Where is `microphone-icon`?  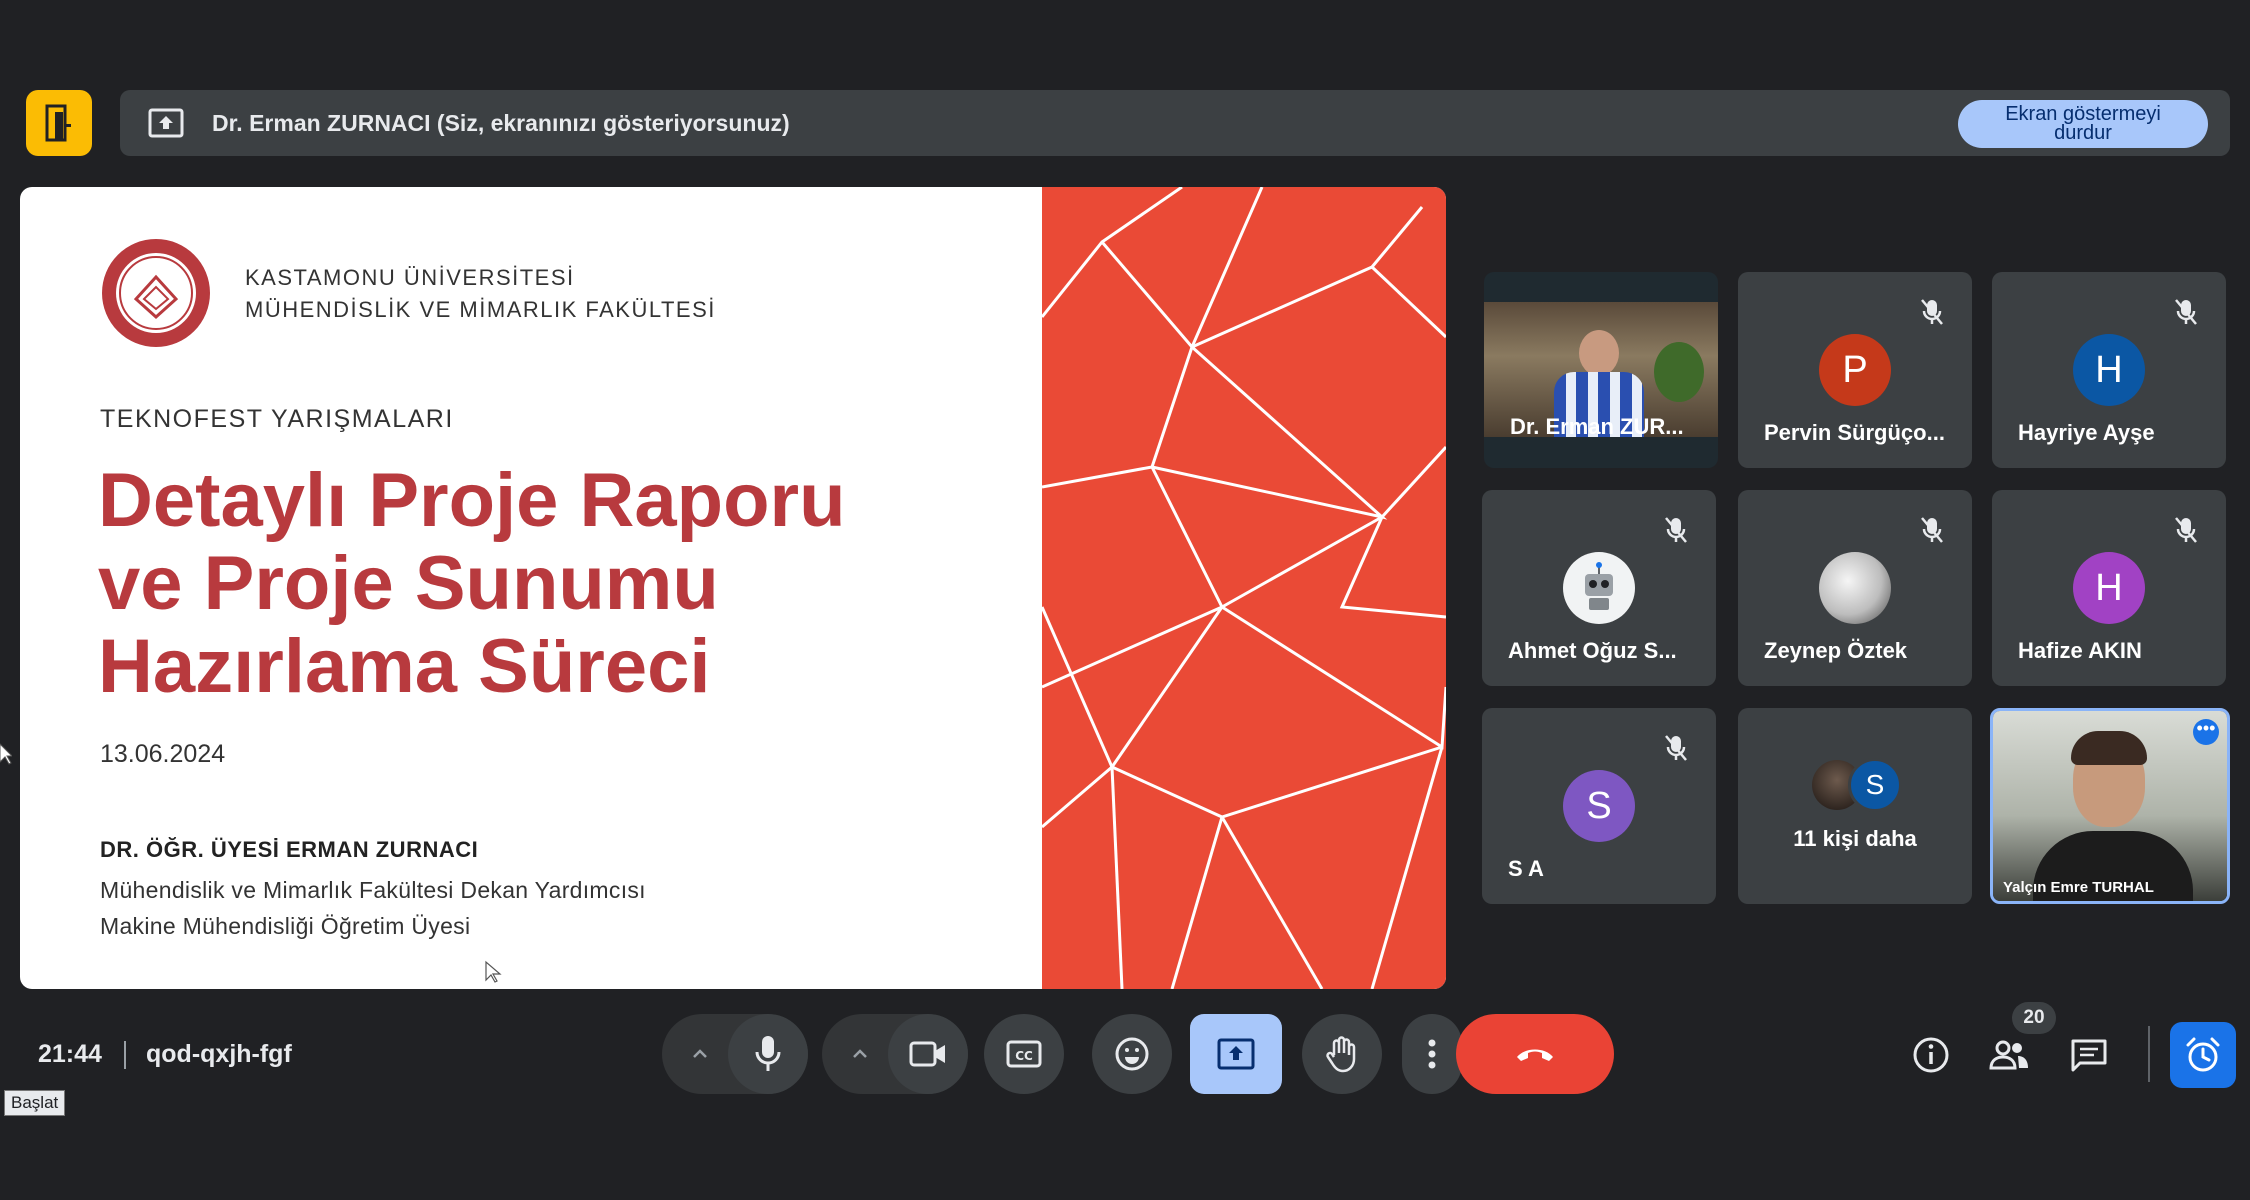
microphone-icon is located at coordinates (768, 1053).